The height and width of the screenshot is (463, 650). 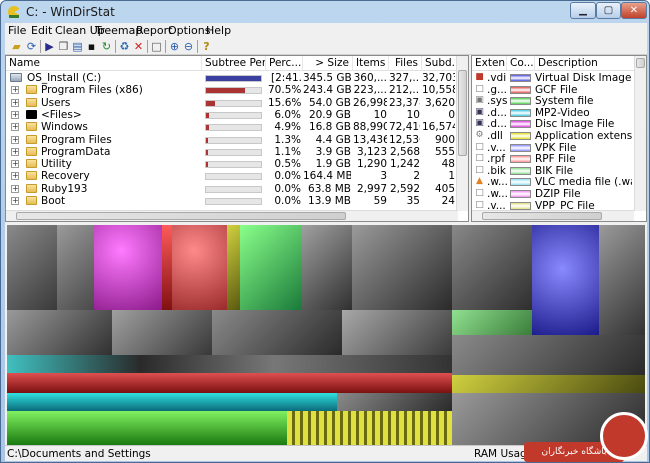 What do you see at coordinates (156, 46) in the screenshot?
I see `new-folder-icon: □` at bounding box center [156, 46].